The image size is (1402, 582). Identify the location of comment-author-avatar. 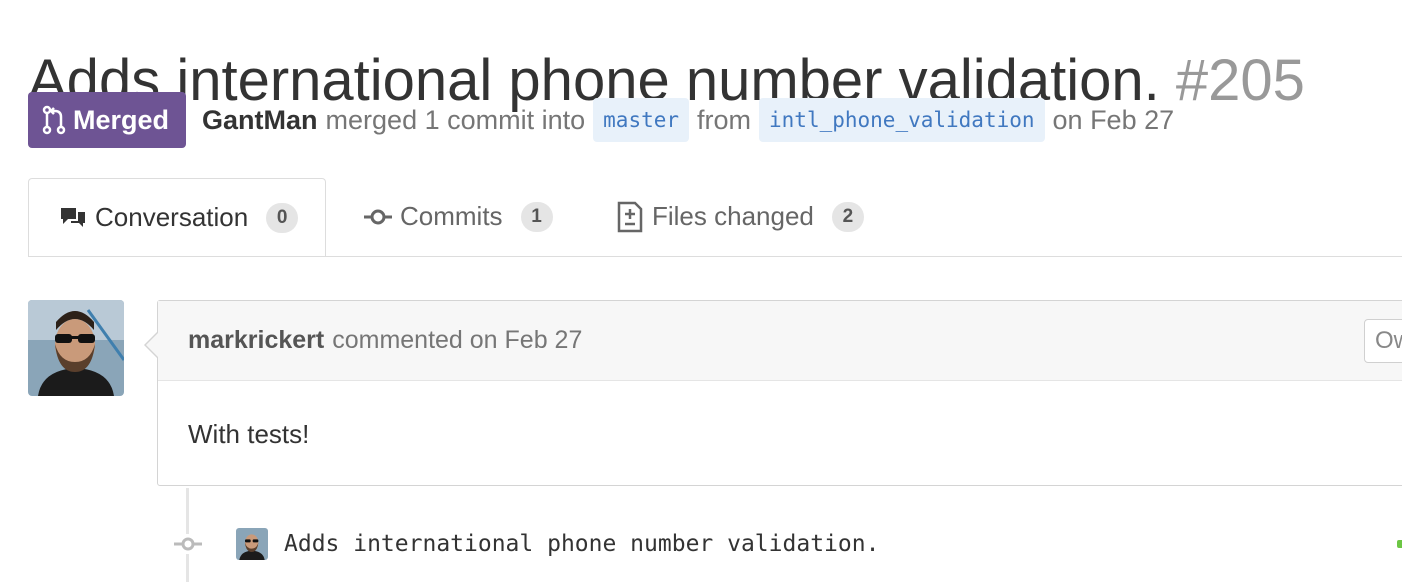
(76, 348).